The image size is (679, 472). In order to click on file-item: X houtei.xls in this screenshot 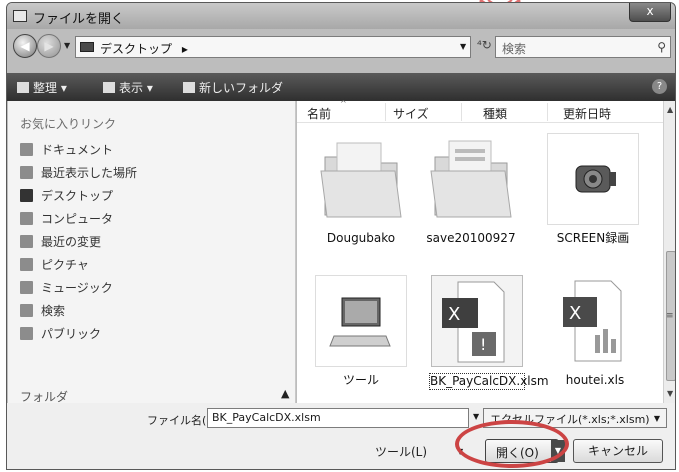, I will do `click(595, 331)`.